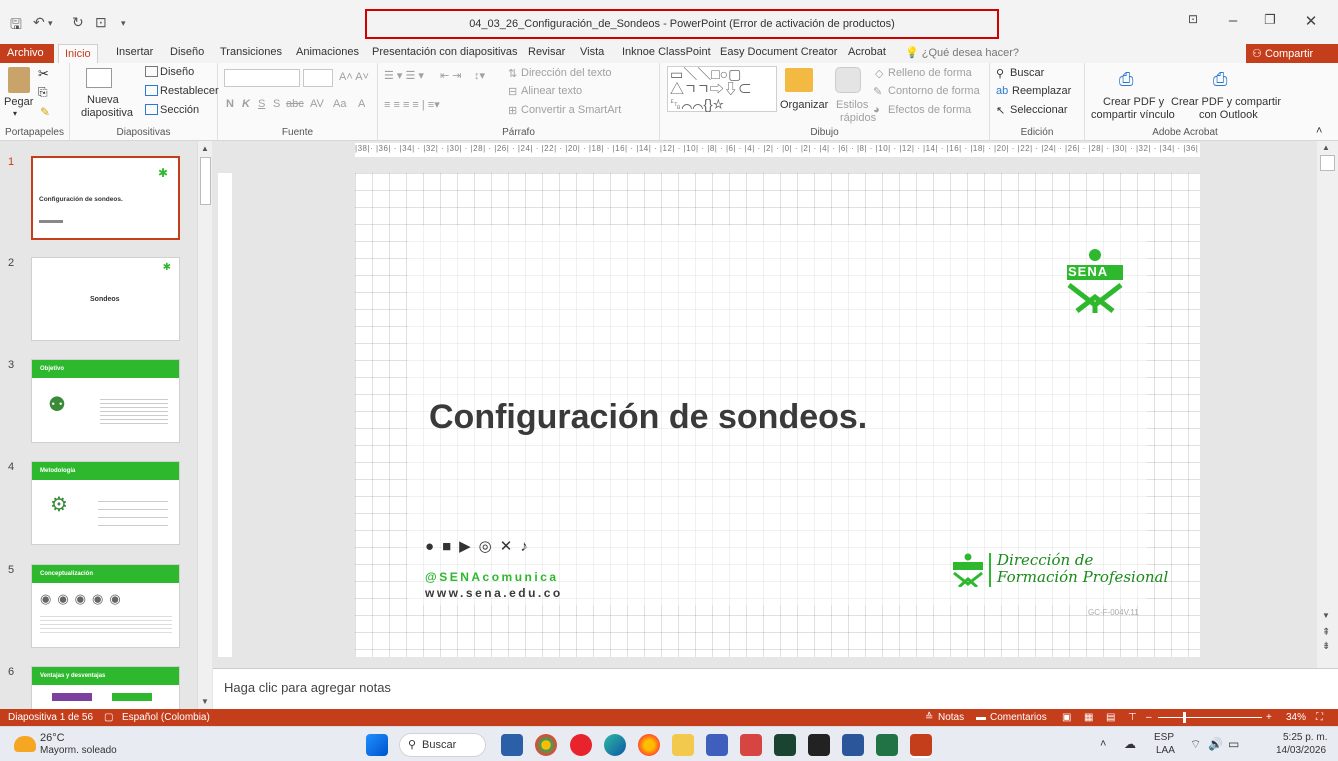  I want to click on copy-icon: ⎘, so click(43, 92).